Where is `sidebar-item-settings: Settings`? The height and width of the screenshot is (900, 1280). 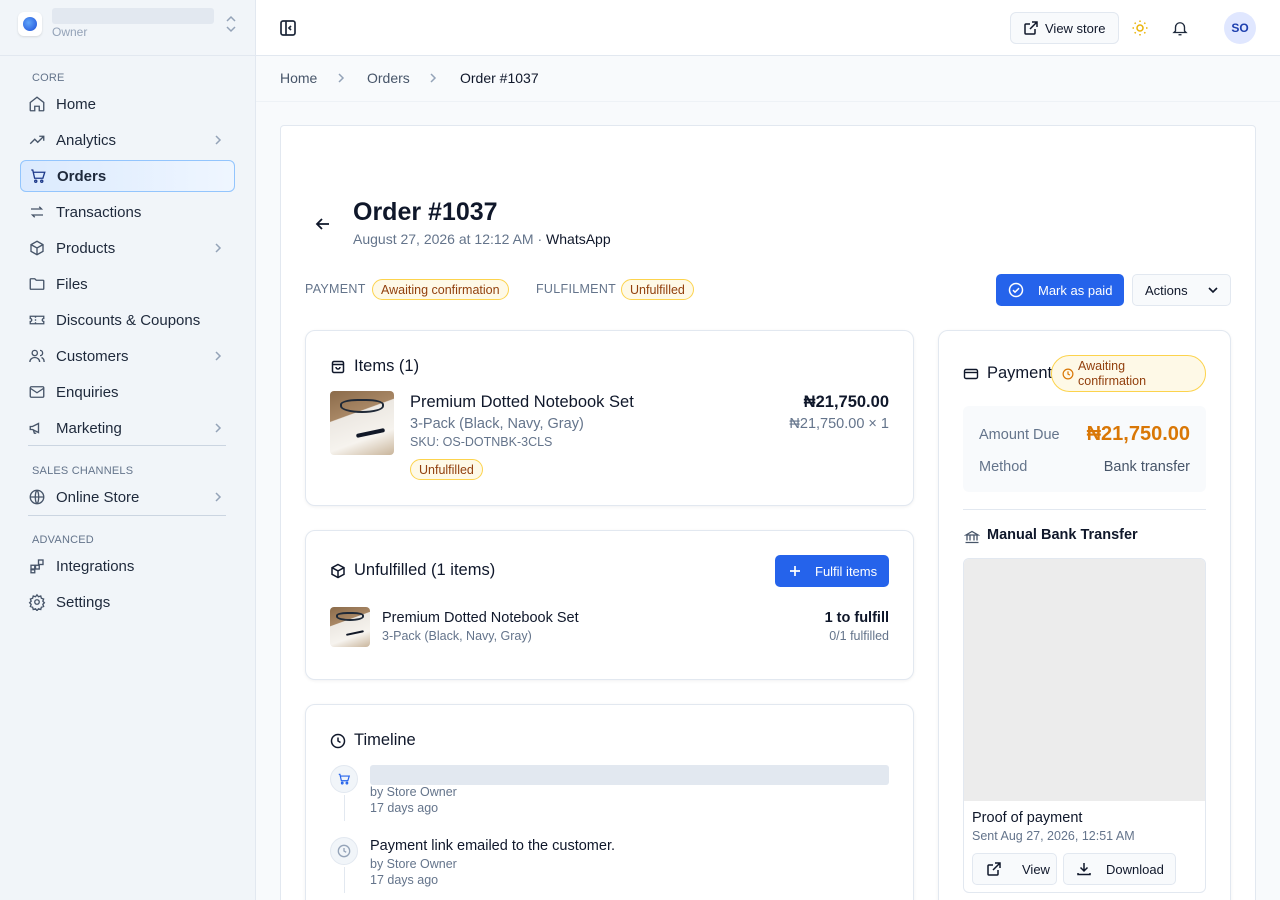 sidebar-item-settings: Settings is located at coordinates (127, 602).